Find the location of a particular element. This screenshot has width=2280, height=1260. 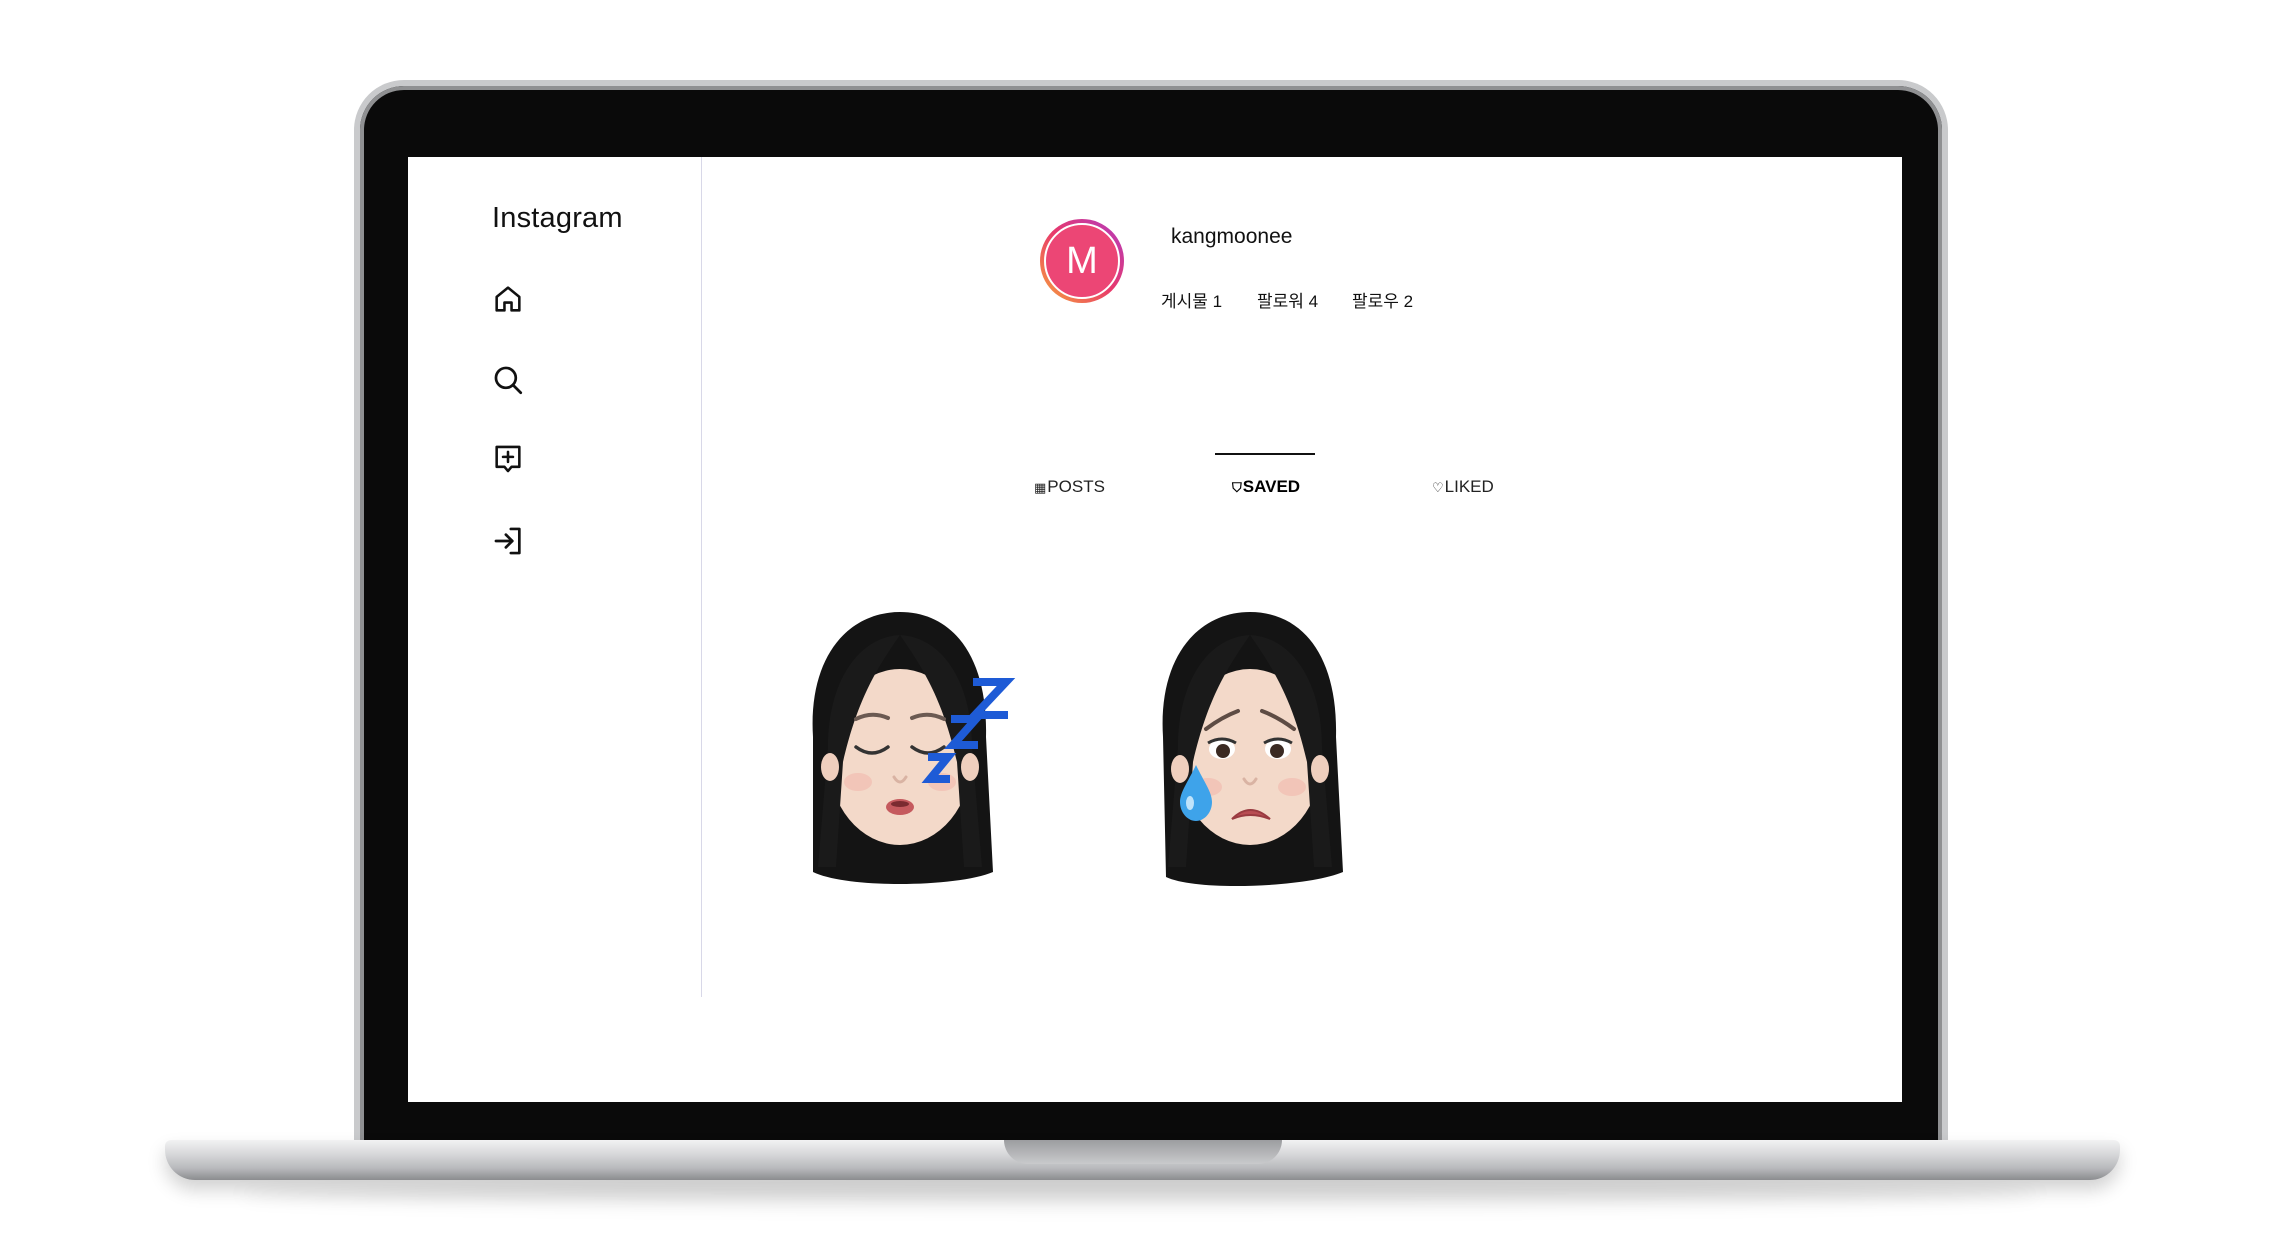

saved-post-sleeping-memoji is located at coordinates (903, 747).